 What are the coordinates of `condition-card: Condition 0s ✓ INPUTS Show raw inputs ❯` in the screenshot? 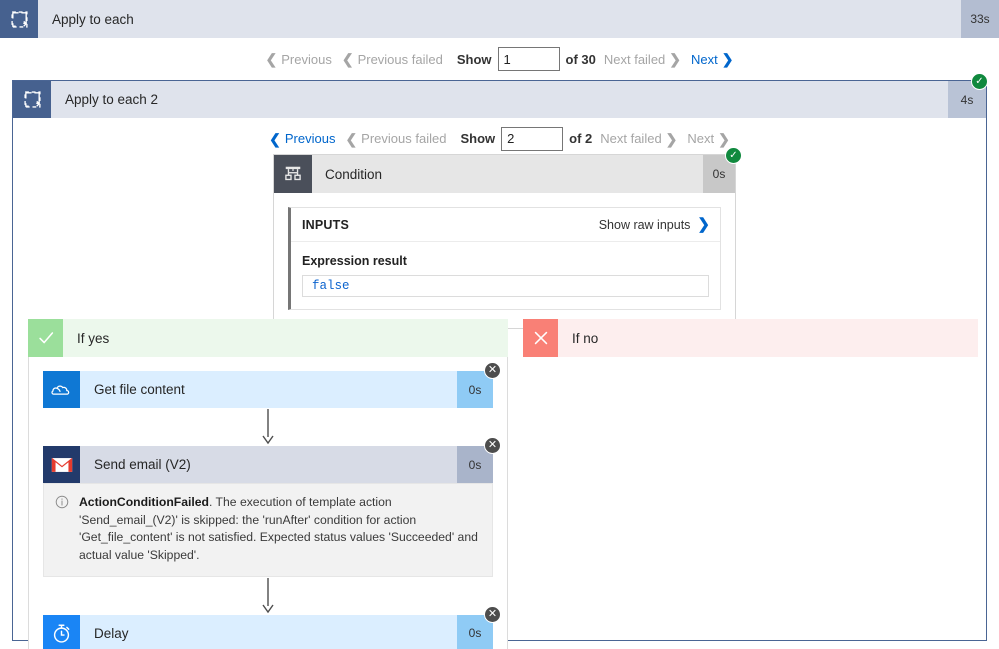 It's located at (507, 238).